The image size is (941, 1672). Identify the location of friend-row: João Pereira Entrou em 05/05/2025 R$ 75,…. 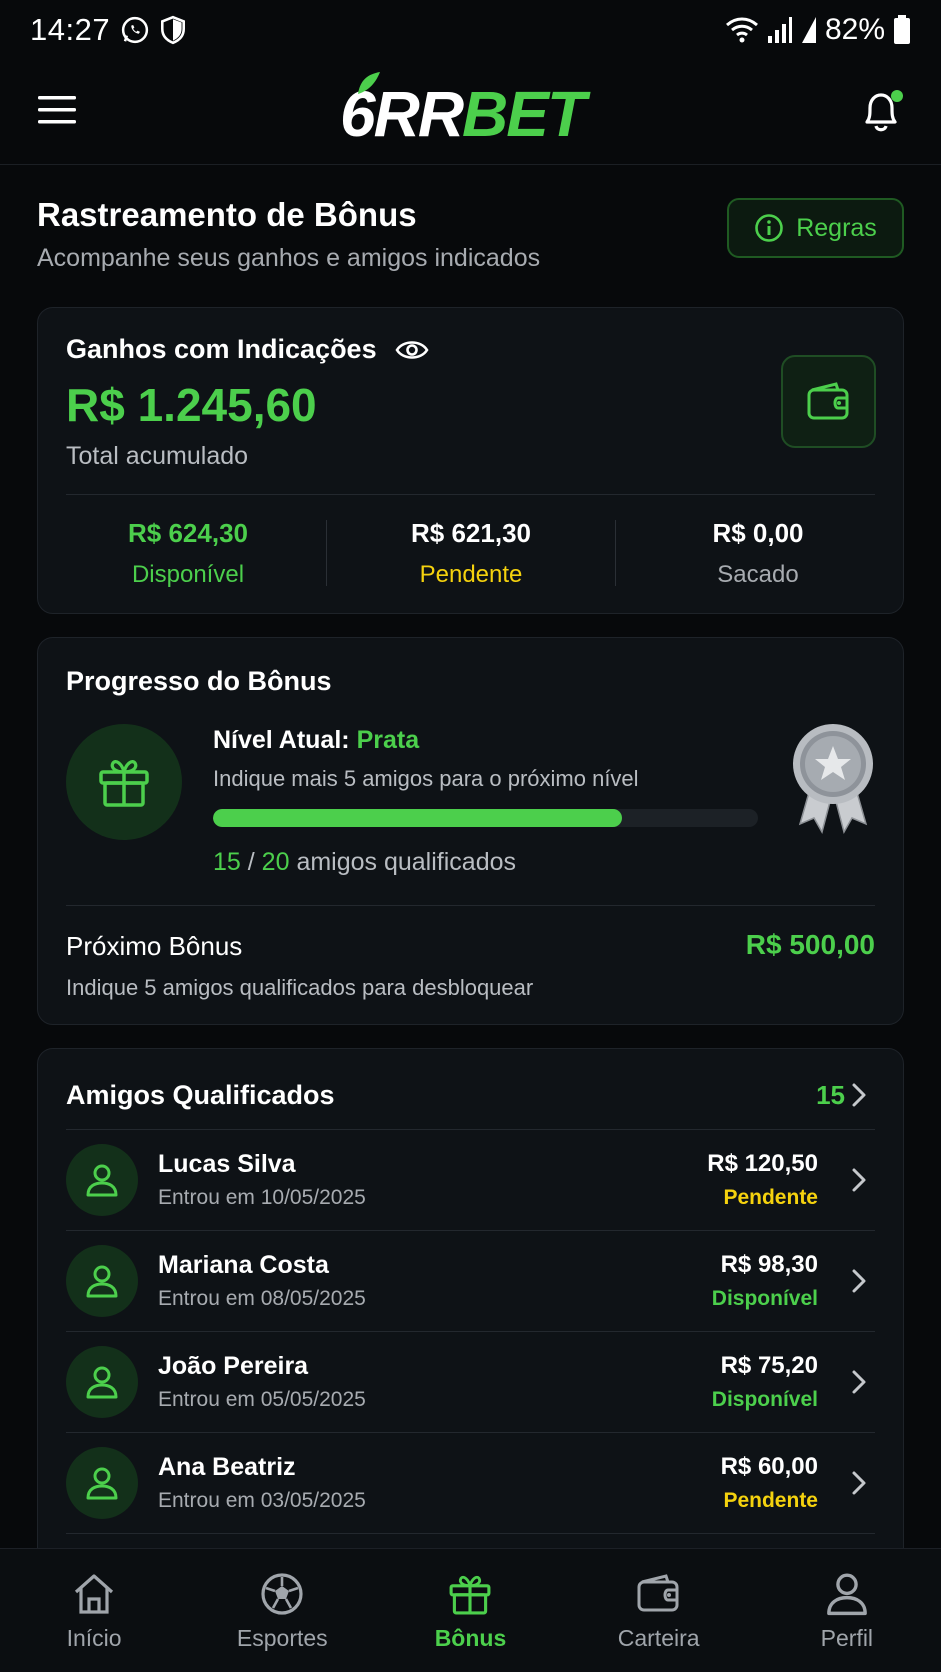
(470, 1382).